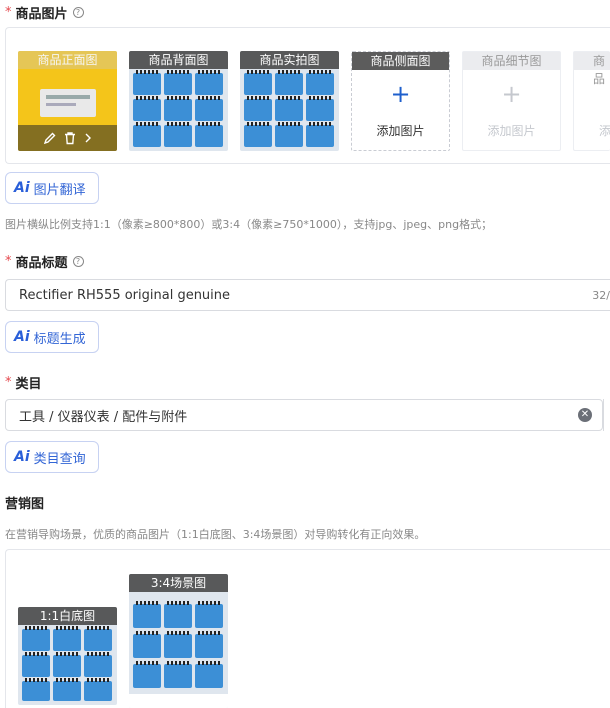 The height and width of the screenshot is (708, 610). What do you see at coordinates (289, 60) in the screenshot?
I see `image-slot-caption: 商品实拍图` at bounding box center [289, 60].